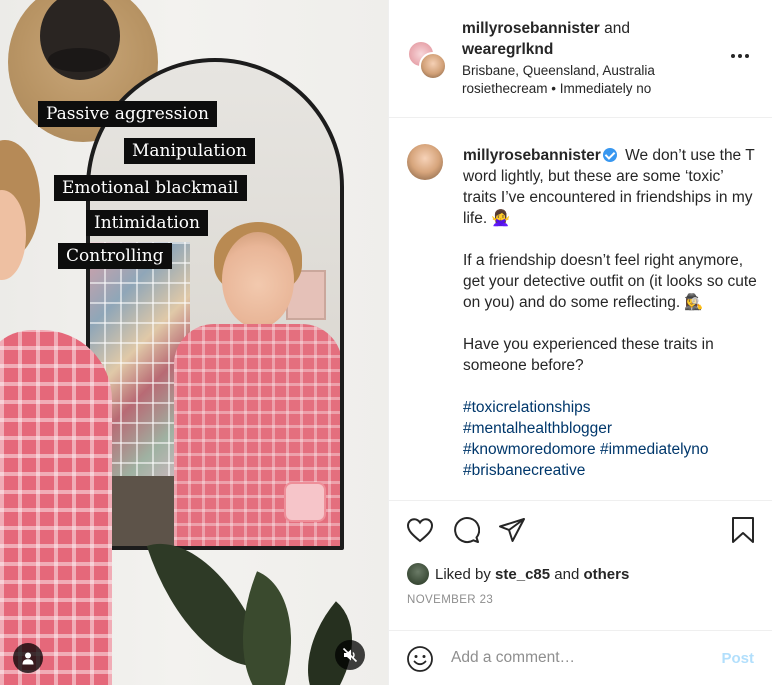 The image size is (772, 685). What do you see at coordinates (420, 530) in the screenshot?
I see `heart-icon` at bounding box center [420, 530].